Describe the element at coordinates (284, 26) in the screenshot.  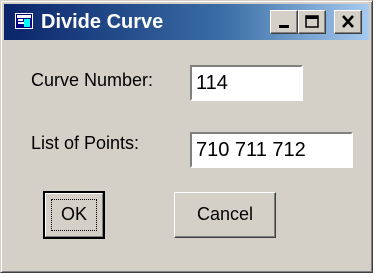
I see `minimize-icon` at that location.